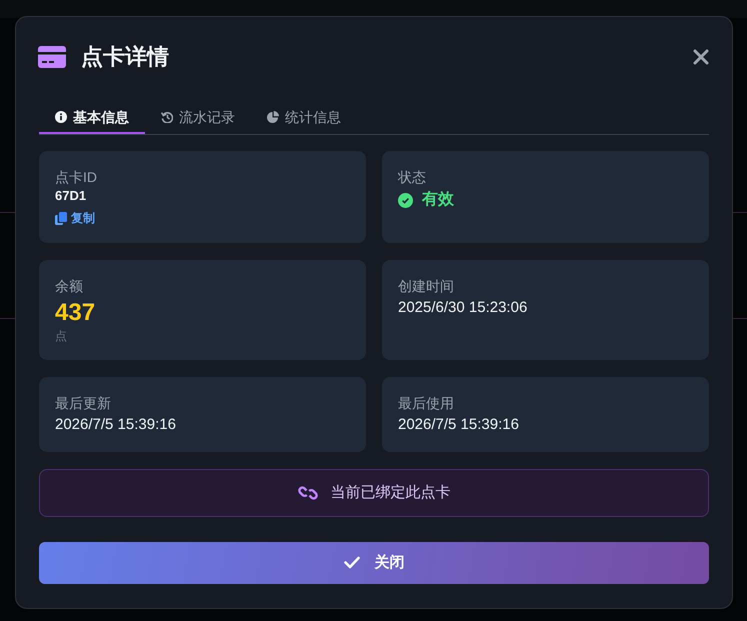 The height and width of the screenshot is (621, 747). I want to click on card-id: 67D1, so click(70, 196).